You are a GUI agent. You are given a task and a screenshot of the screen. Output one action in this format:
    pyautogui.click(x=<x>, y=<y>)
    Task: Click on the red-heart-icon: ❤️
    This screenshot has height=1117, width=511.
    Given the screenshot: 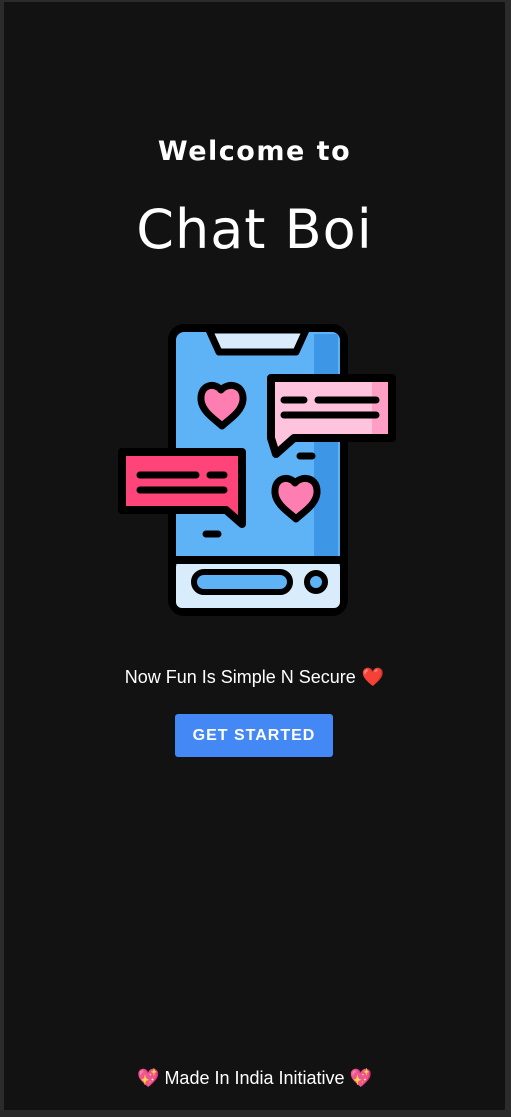 What is the action you would take?
    pyautogui.click(x=373, y=677)
    